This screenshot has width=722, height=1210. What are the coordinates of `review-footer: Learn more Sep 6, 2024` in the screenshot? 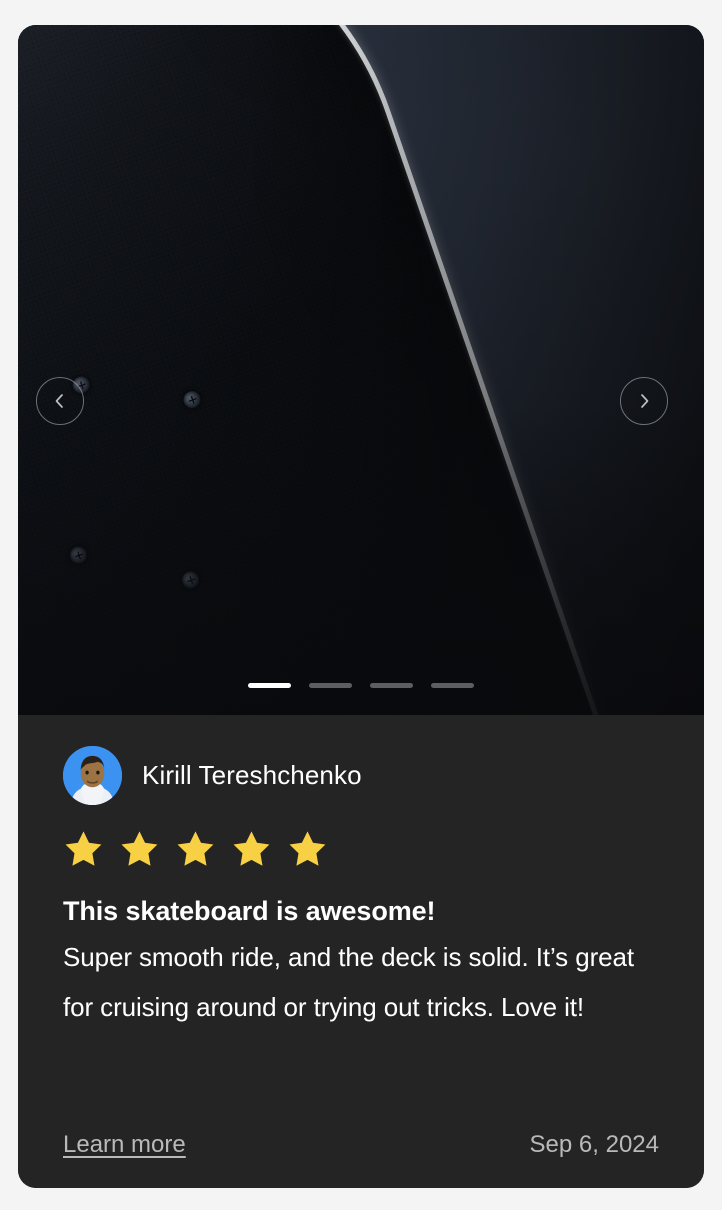 It's located at (361, 1145).